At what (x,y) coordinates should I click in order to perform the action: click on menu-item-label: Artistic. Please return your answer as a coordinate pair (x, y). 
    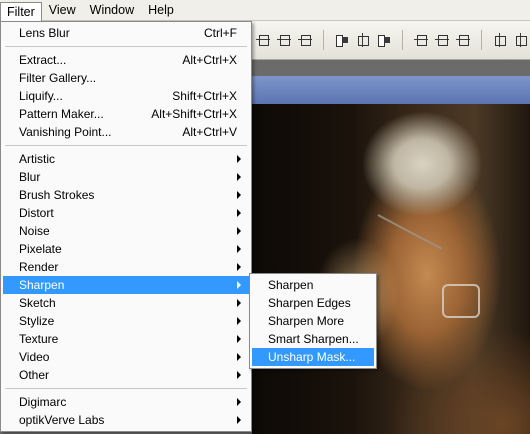
    Looking at the image, I should click on (37, 159).